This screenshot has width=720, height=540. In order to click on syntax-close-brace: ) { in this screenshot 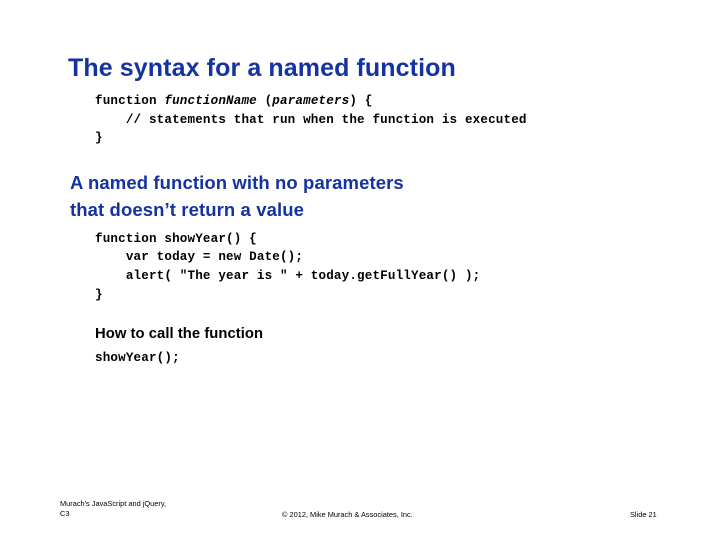, I will do `click(361, 101)`.